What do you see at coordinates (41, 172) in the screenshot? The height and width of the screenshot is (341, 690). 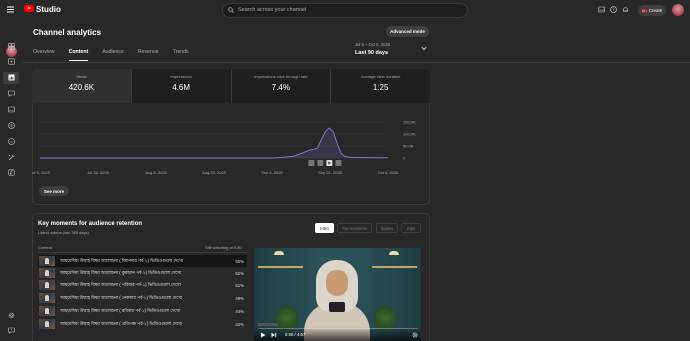 I see `x-tick-label: Jul 9, 2025` at bounding box center [41, 172].